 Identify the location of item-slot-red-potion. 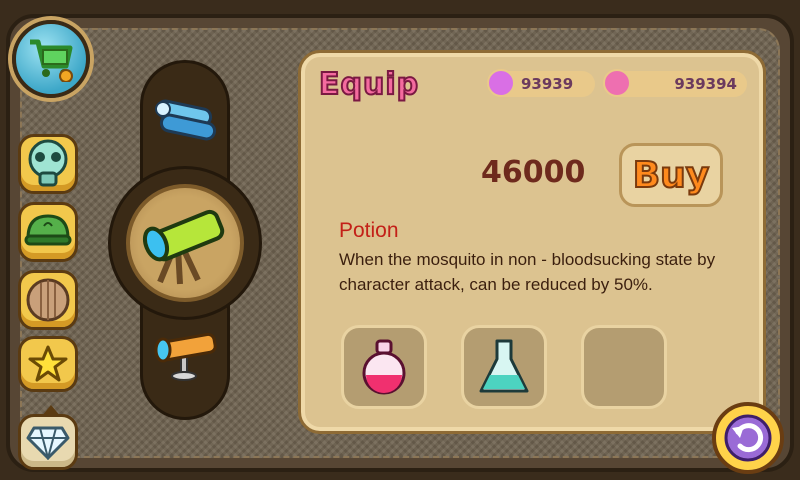
(384, 367).